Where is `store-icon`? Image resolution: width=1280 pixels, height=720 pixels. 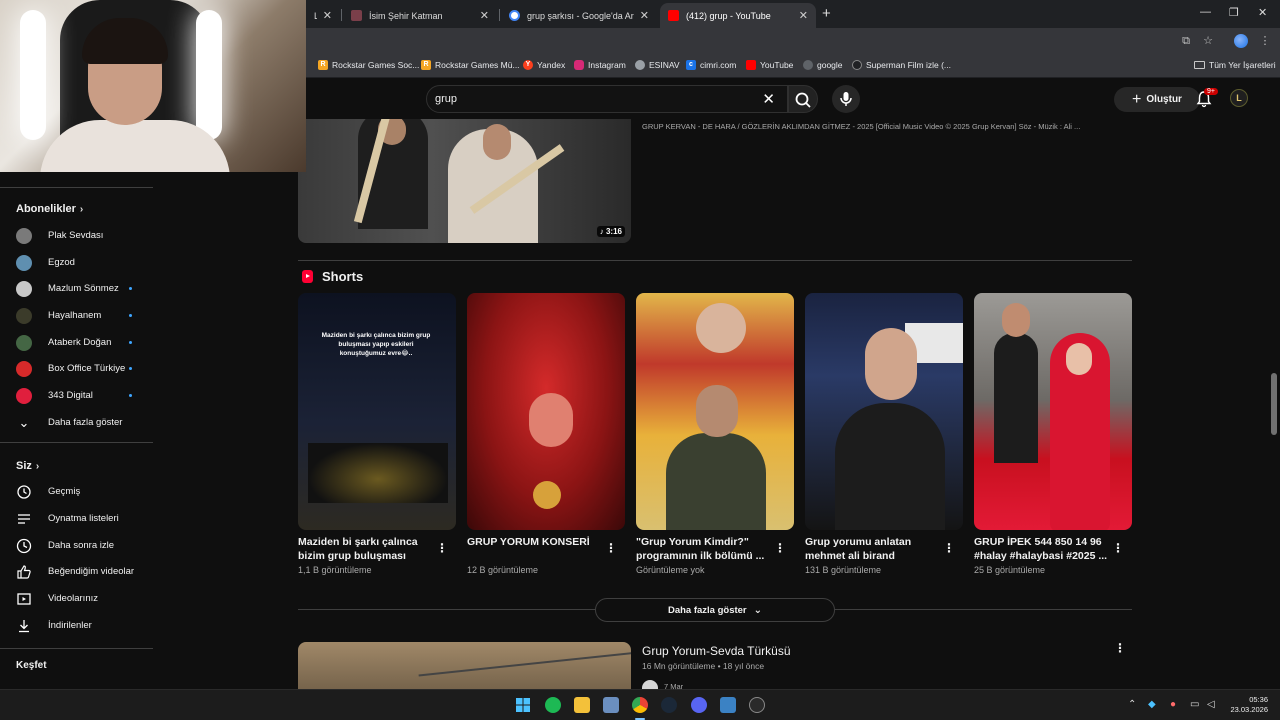
store-icon is located at coordinates (611, 705).